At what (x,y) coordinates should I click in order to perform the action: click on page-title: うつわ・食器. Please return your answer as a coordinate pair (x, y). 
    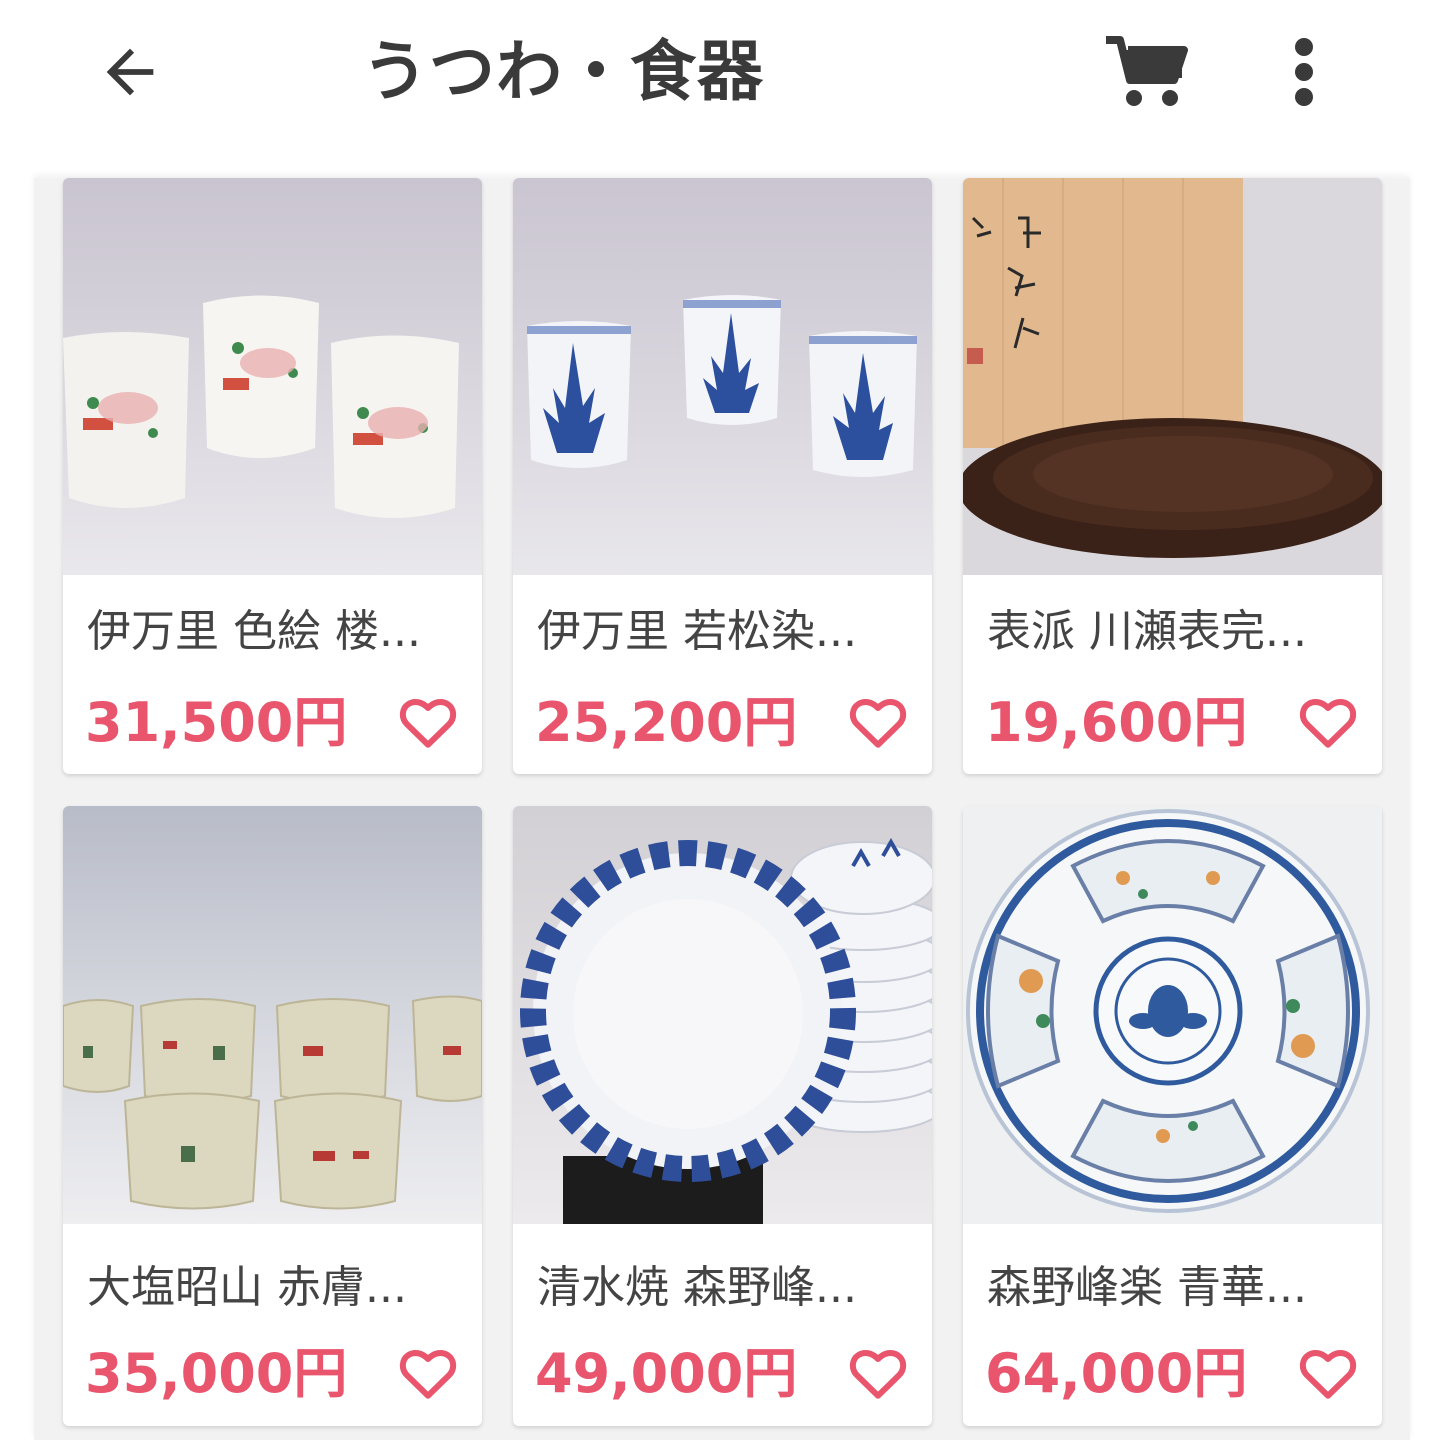
    Looking at the image, I should click on (563, 71).